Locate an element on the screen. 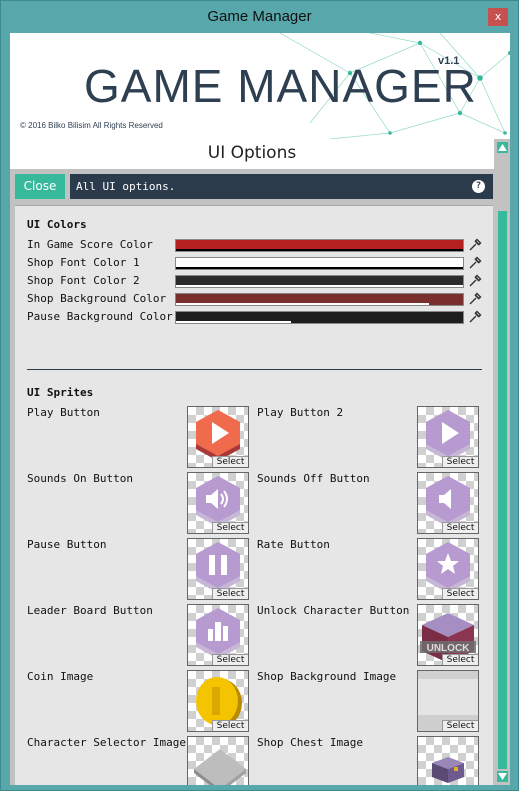 The height and width of the screenshot is (791, 519). sprite-slot-coin: Select is located at coordinates (218, 701).